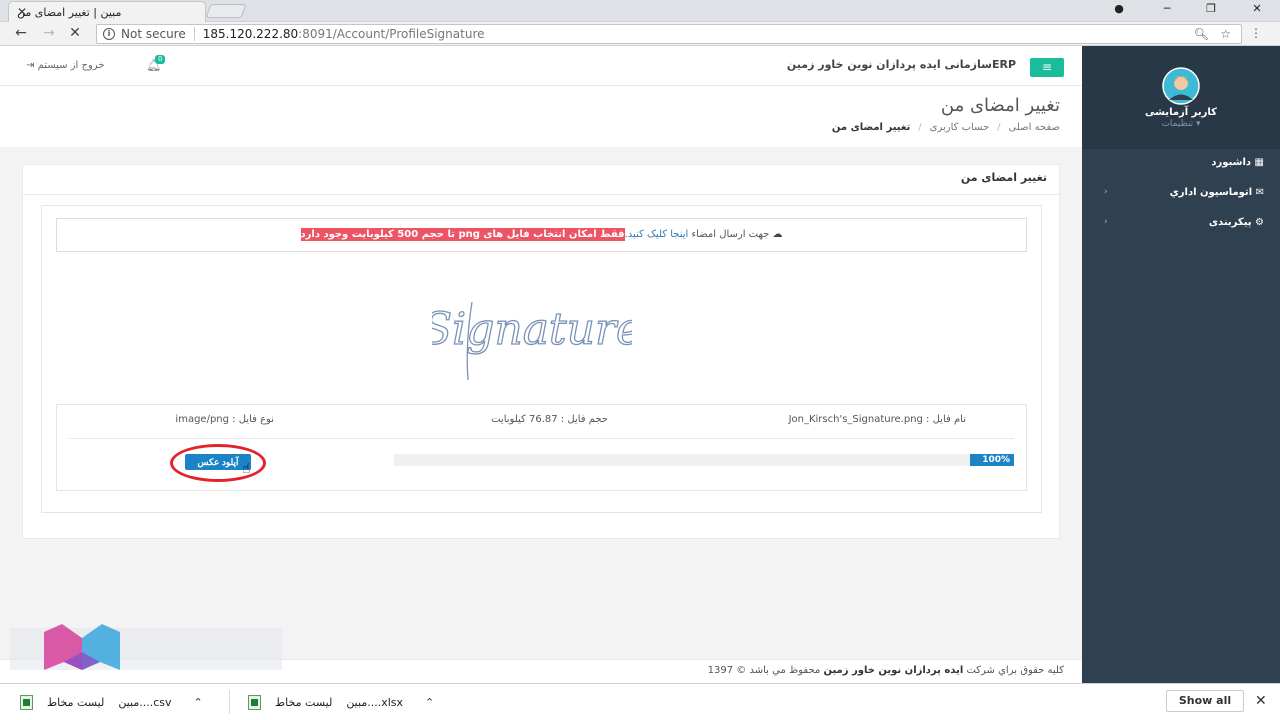 This screenshot has width=1280, height=720. Describe the element at coordinates (1015, 670) in the screenshot. I see `footer-prefix: کلیه حقوق براي شرکت` at that location.